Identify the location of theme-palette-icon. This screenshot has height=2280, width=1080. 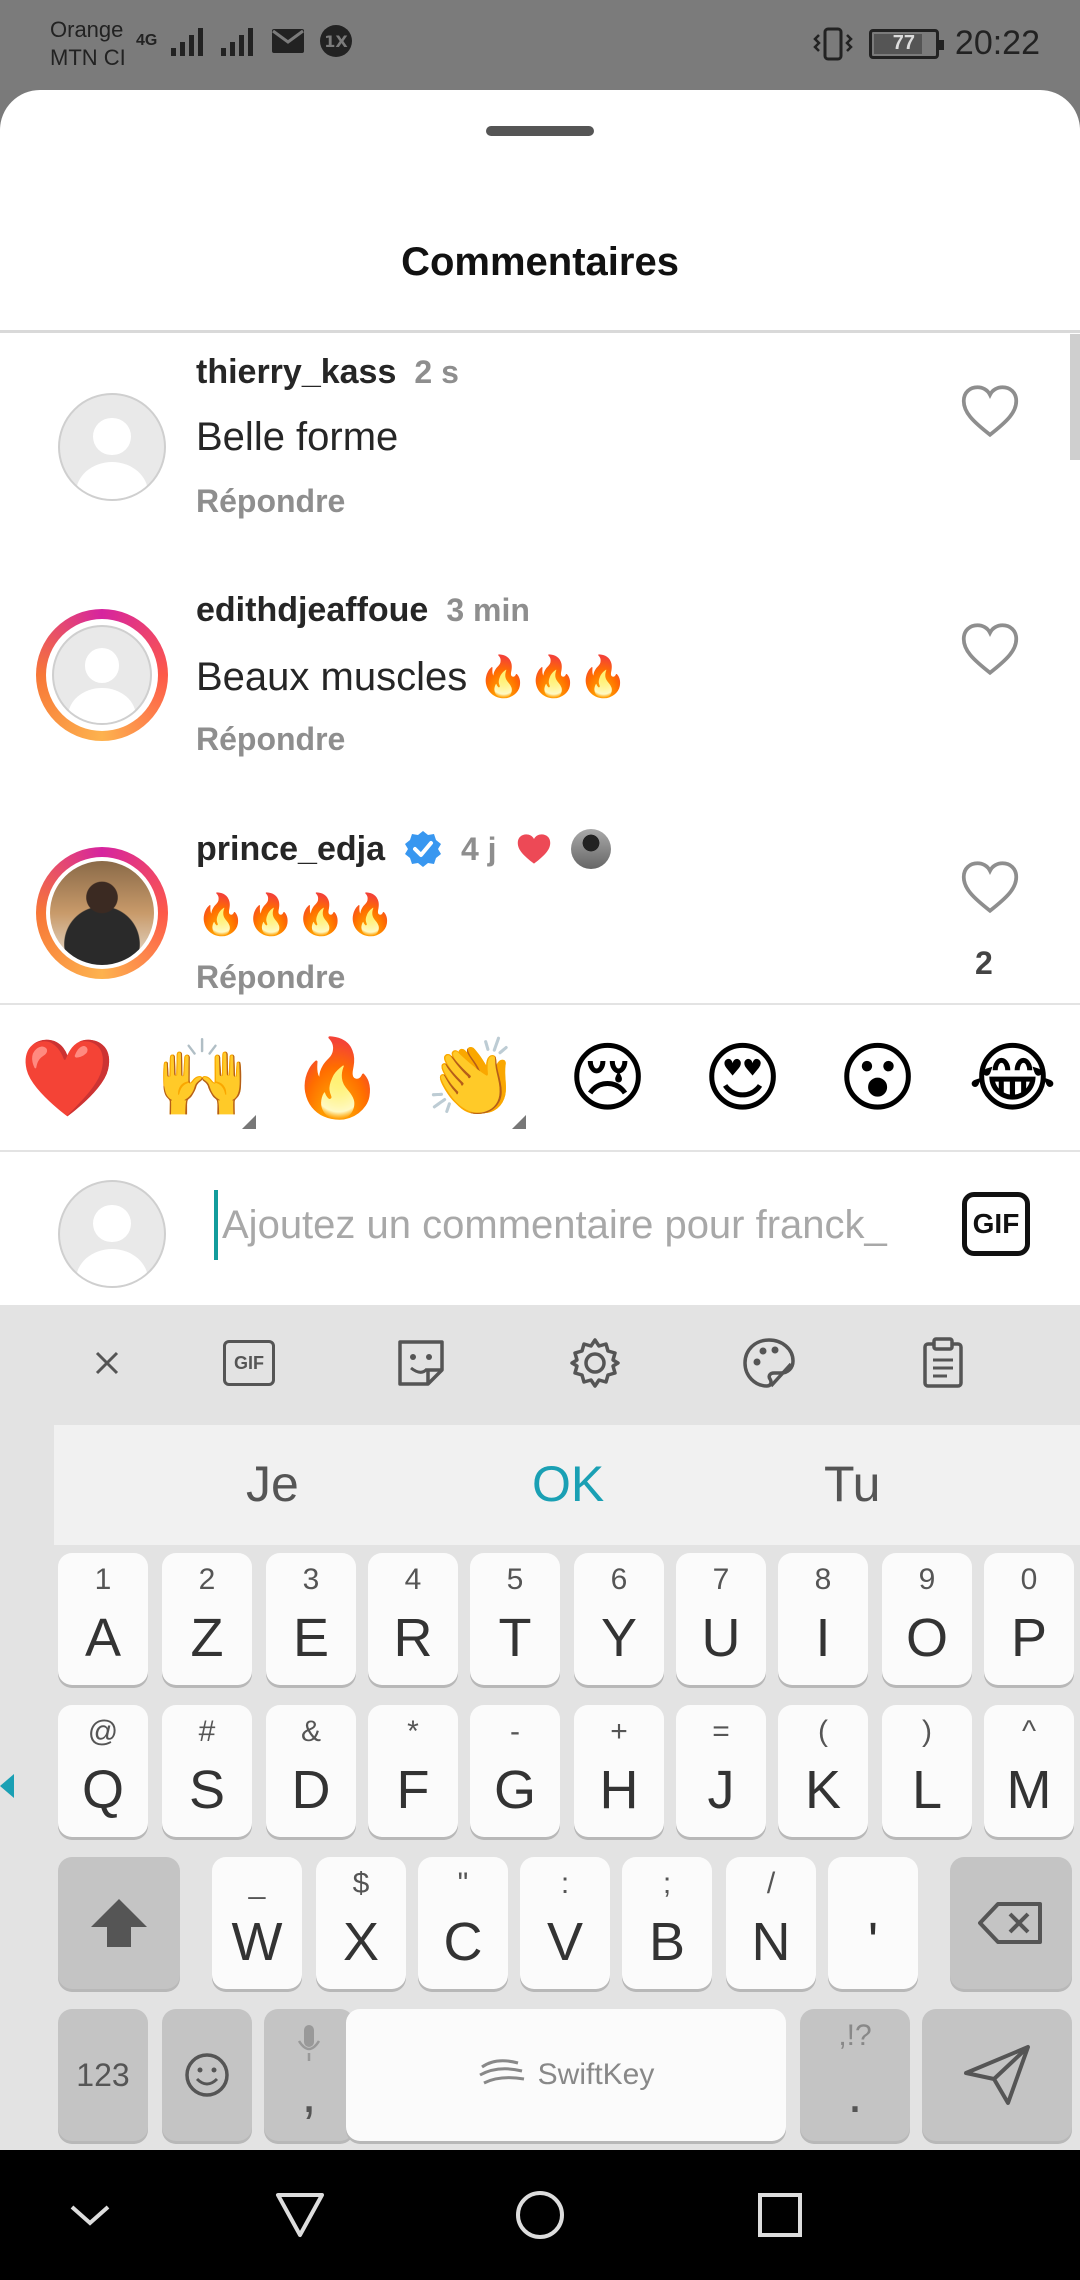
(769, 1363).